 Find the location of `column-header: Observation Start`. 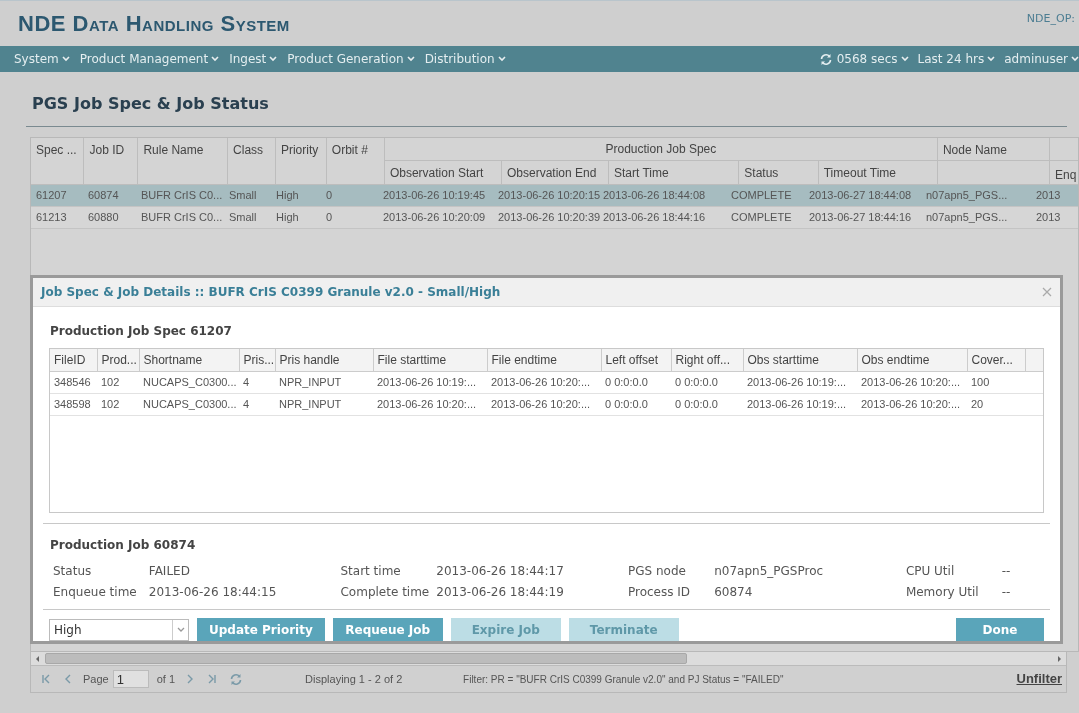

column-header: Observation Start is located at coordinates (443, 172).